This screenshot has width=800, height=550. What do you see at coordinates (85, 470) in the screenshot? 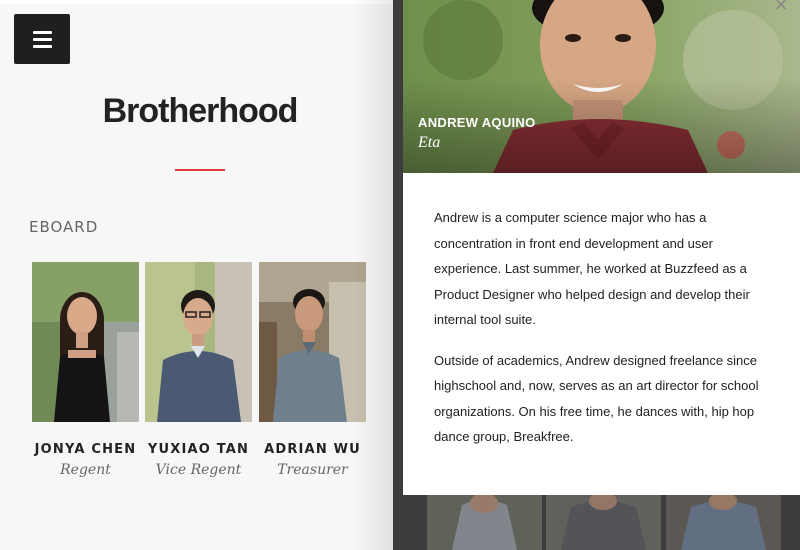
I see `member-role: Regent` at bounding box center [85, 470].